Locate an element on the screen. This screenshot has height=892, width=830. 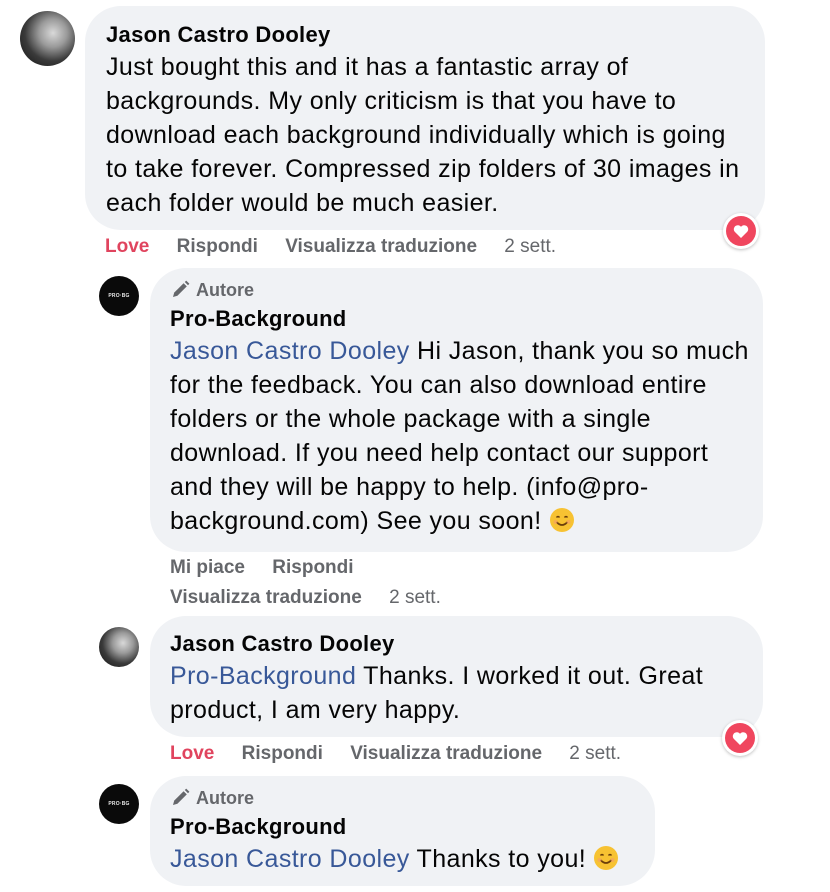
reply-text: Jason Castro Dooley Thanks to you! is located at coordinates (404, 859).